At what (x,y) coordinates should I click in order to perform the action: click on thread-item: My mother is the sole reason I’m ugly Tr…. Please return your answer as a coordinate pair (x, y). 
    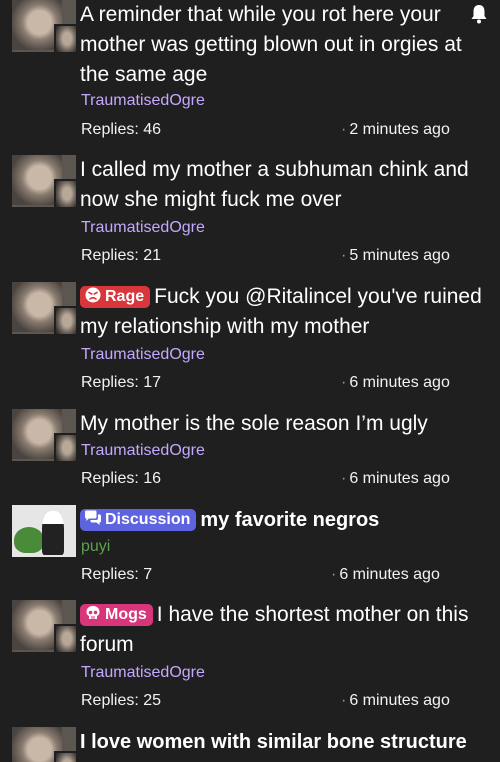
    Looking at the image, I should click on (250, 454).